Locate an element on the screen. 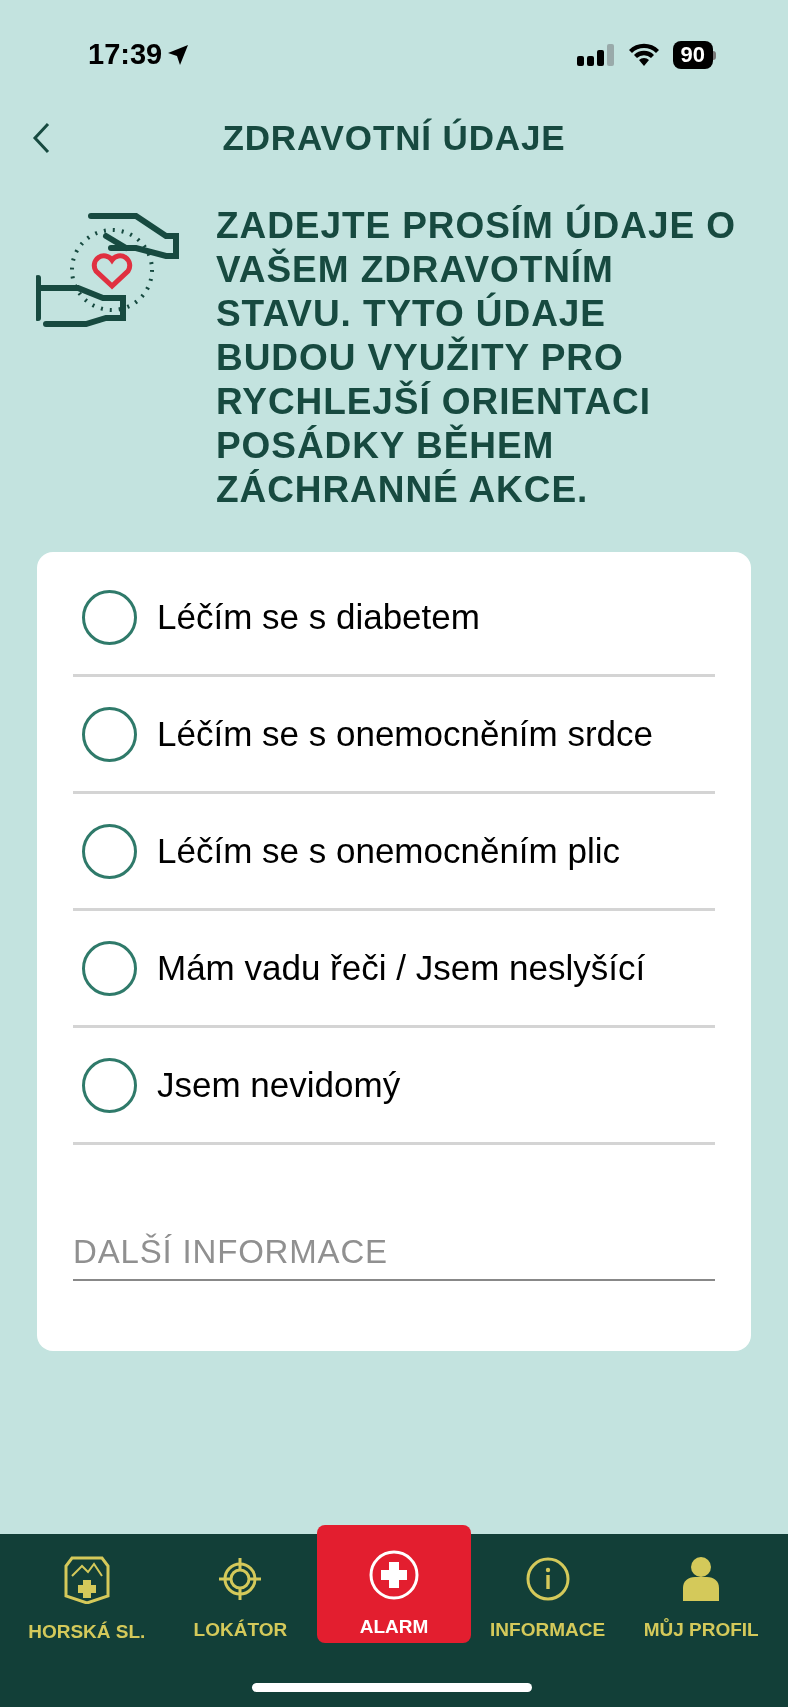  checkbox-row: Mám vadu řeči / Jsem neslyšící is located at coordinates (394, 969).